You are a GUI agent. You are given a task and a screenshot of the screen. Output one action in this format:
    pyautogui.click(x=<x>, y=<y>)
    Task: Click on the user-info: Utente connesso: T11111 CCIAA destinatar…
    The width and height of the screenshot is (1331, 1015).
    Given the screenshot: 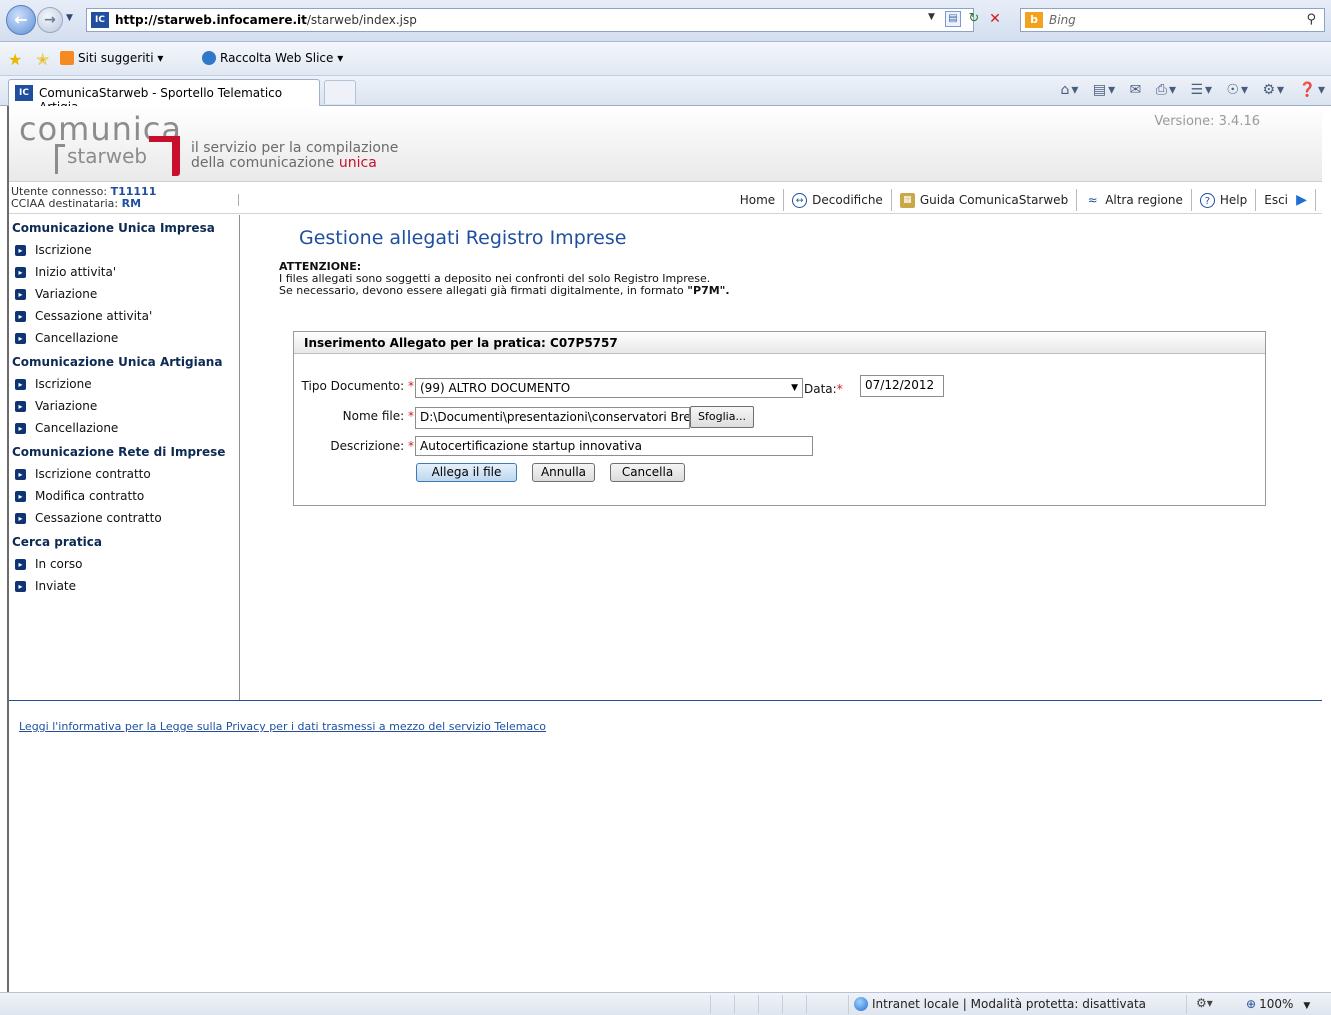 What is the action you would take?
    pyautogui.click(x=84, y=197)
    